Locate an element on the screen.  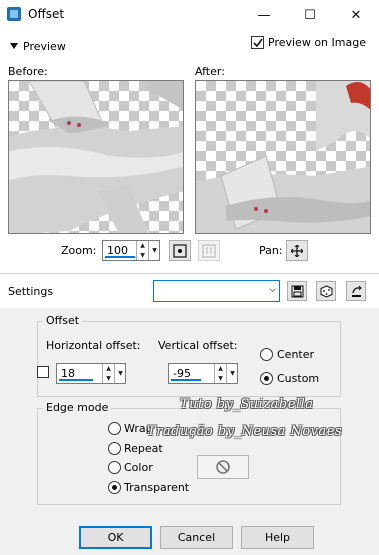
zoom-label: Zoom: is located at coordinates (79, 250).